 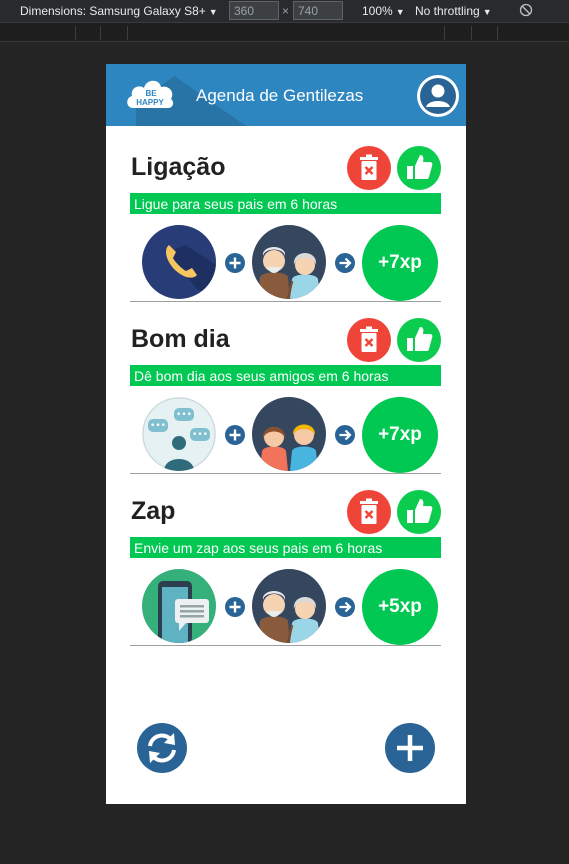 What do you see at coordinates (318, 10) in the screenshot?
I see `height-input: 740` at bounding box center [318, 10].